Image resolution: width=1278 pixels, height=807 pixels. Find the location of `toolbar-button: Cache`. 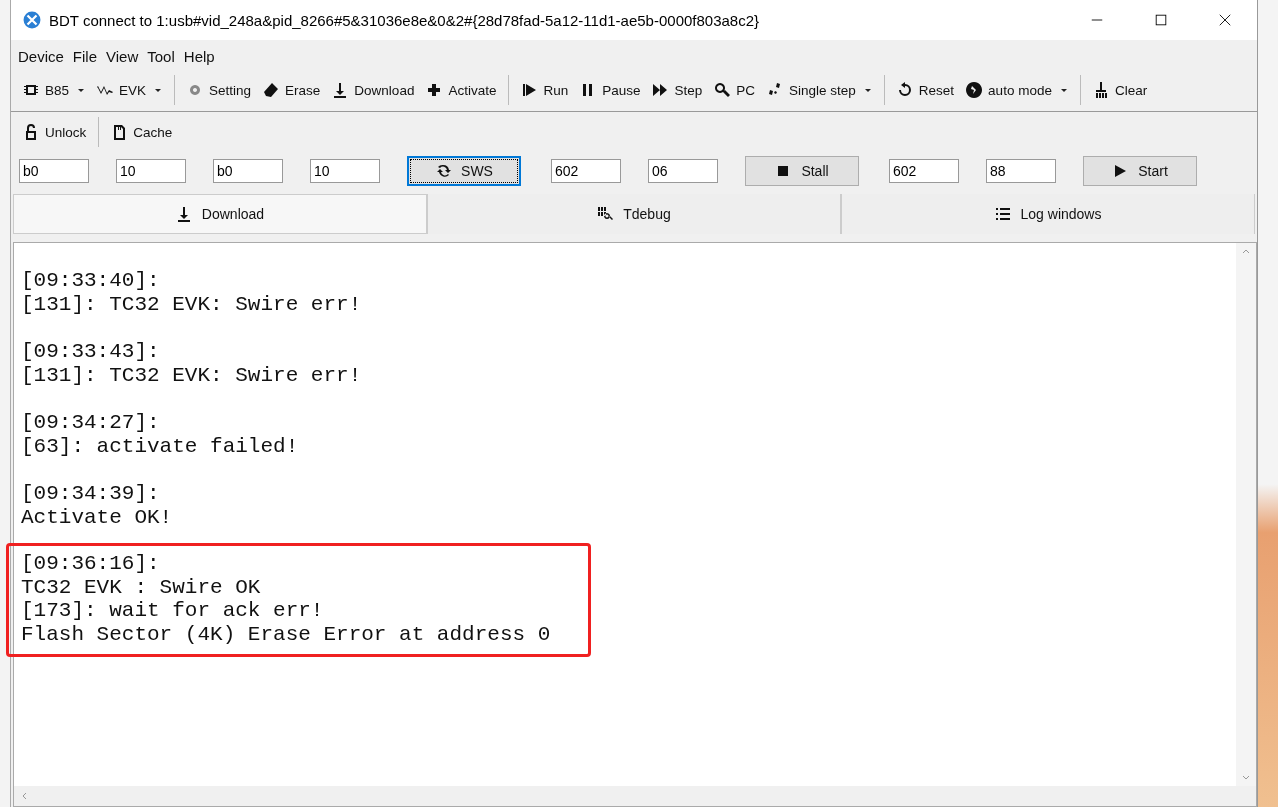

toolbar-button: Cache is located at coordinates (142, 132).